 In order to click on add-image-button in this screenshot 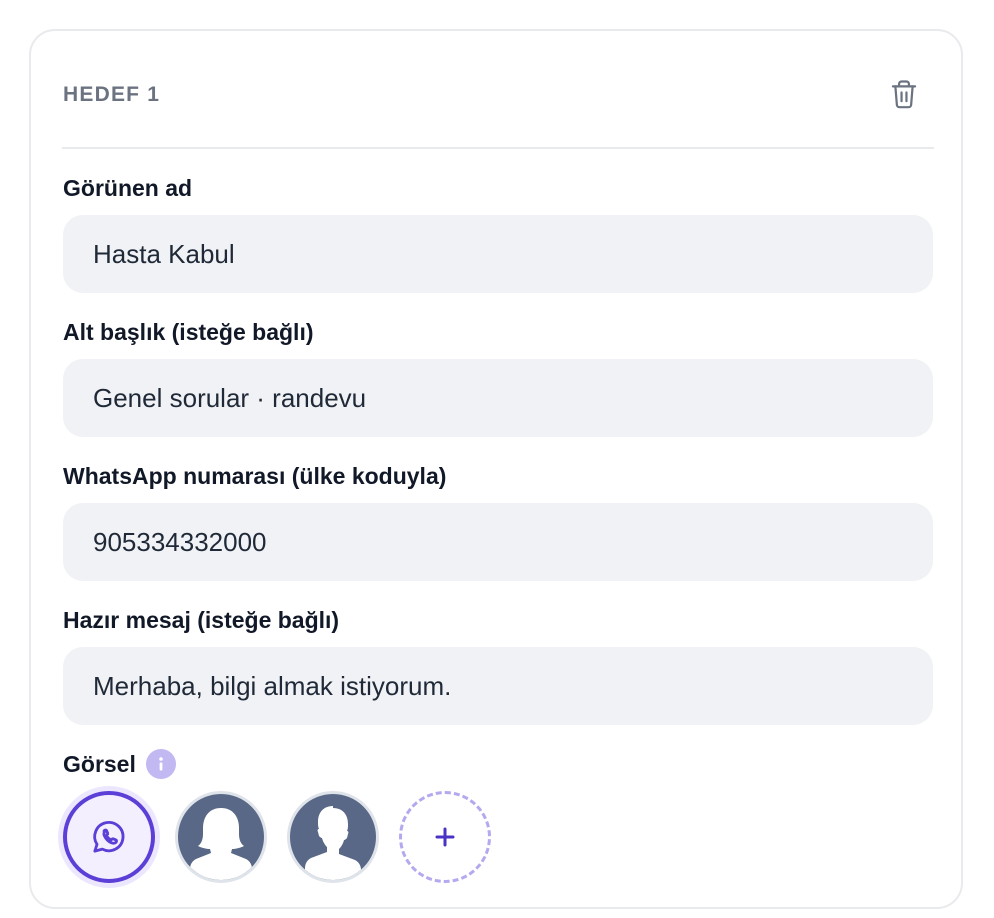, I will do `click(445, 837)`.